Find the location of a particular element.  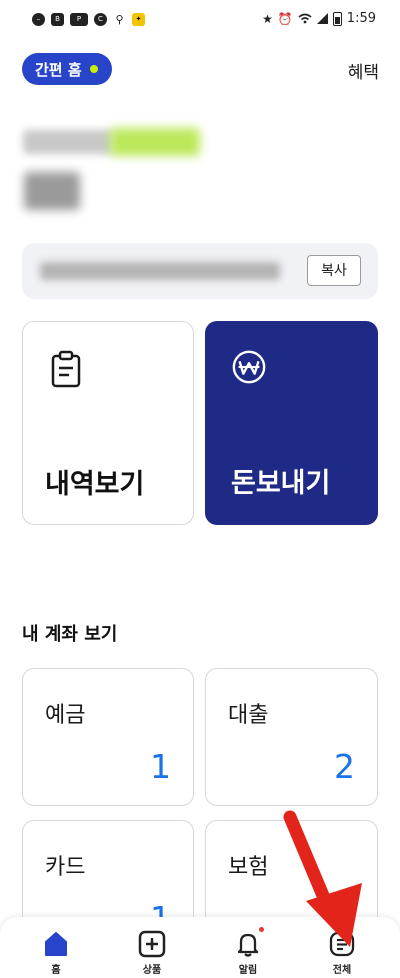

clipboard-icon is located at coordinates (66, 369).